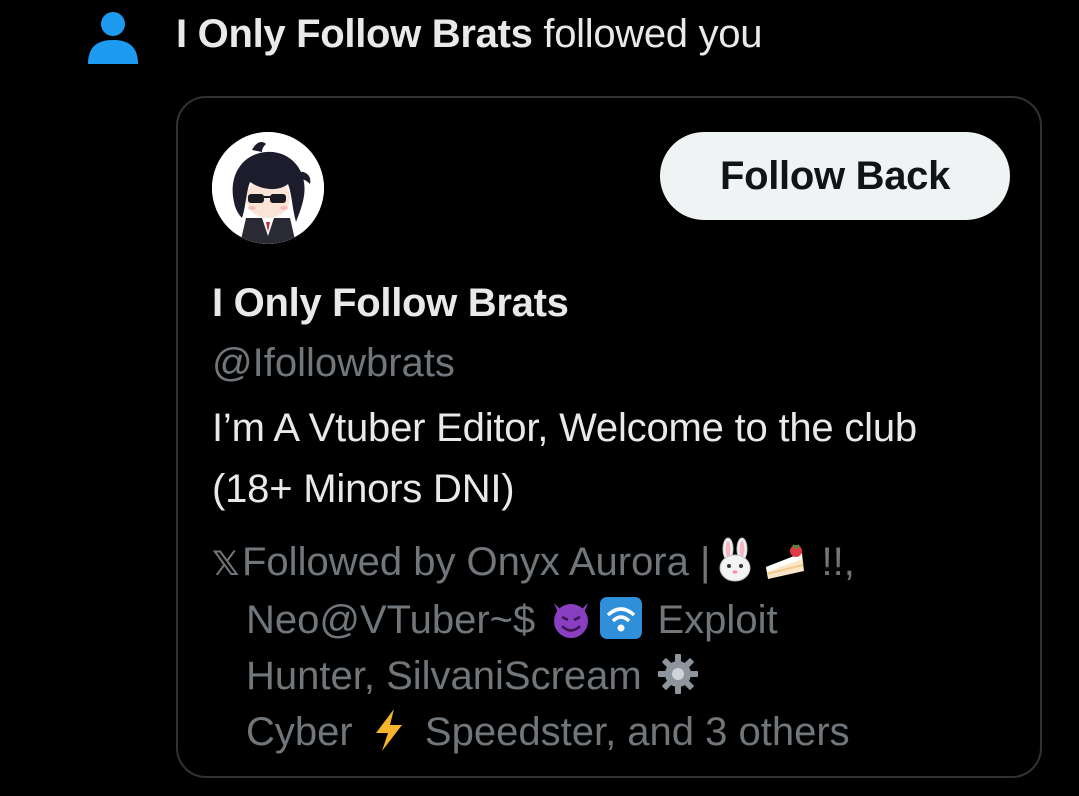 This screenshot has height=796, width=1079. Describe the element at coordinates (571, 621) in the screenshot. I see `smiling-devil-icon` at that location.